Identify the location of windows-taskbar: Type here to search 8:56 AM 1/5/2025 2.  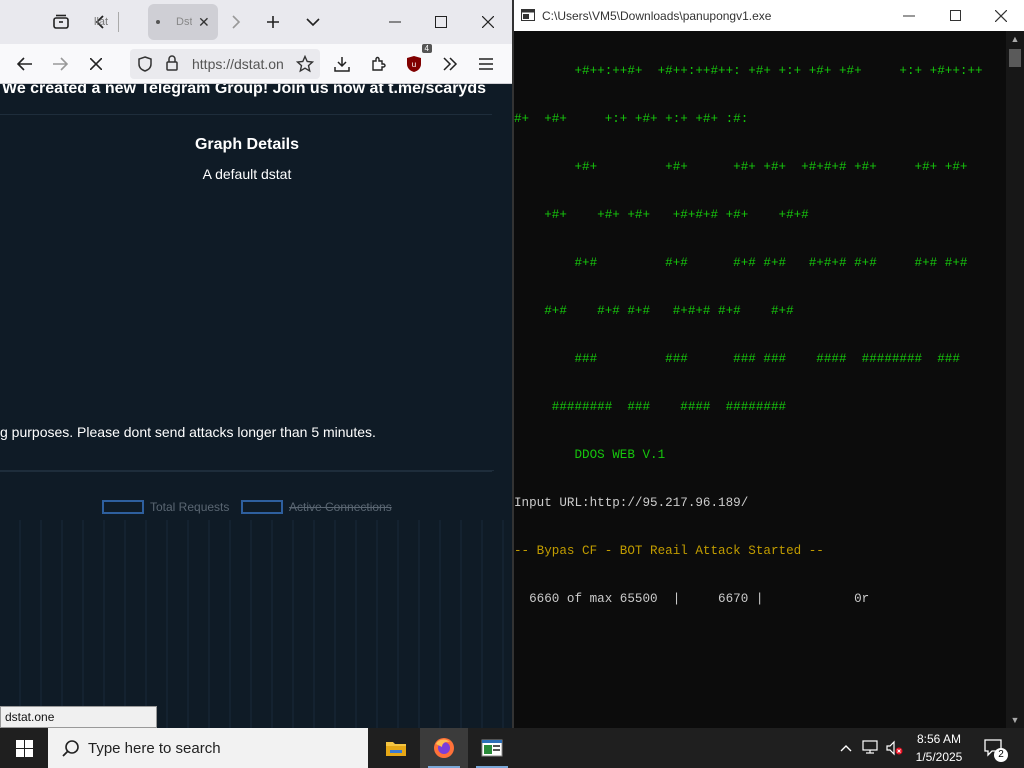
(512, 748).